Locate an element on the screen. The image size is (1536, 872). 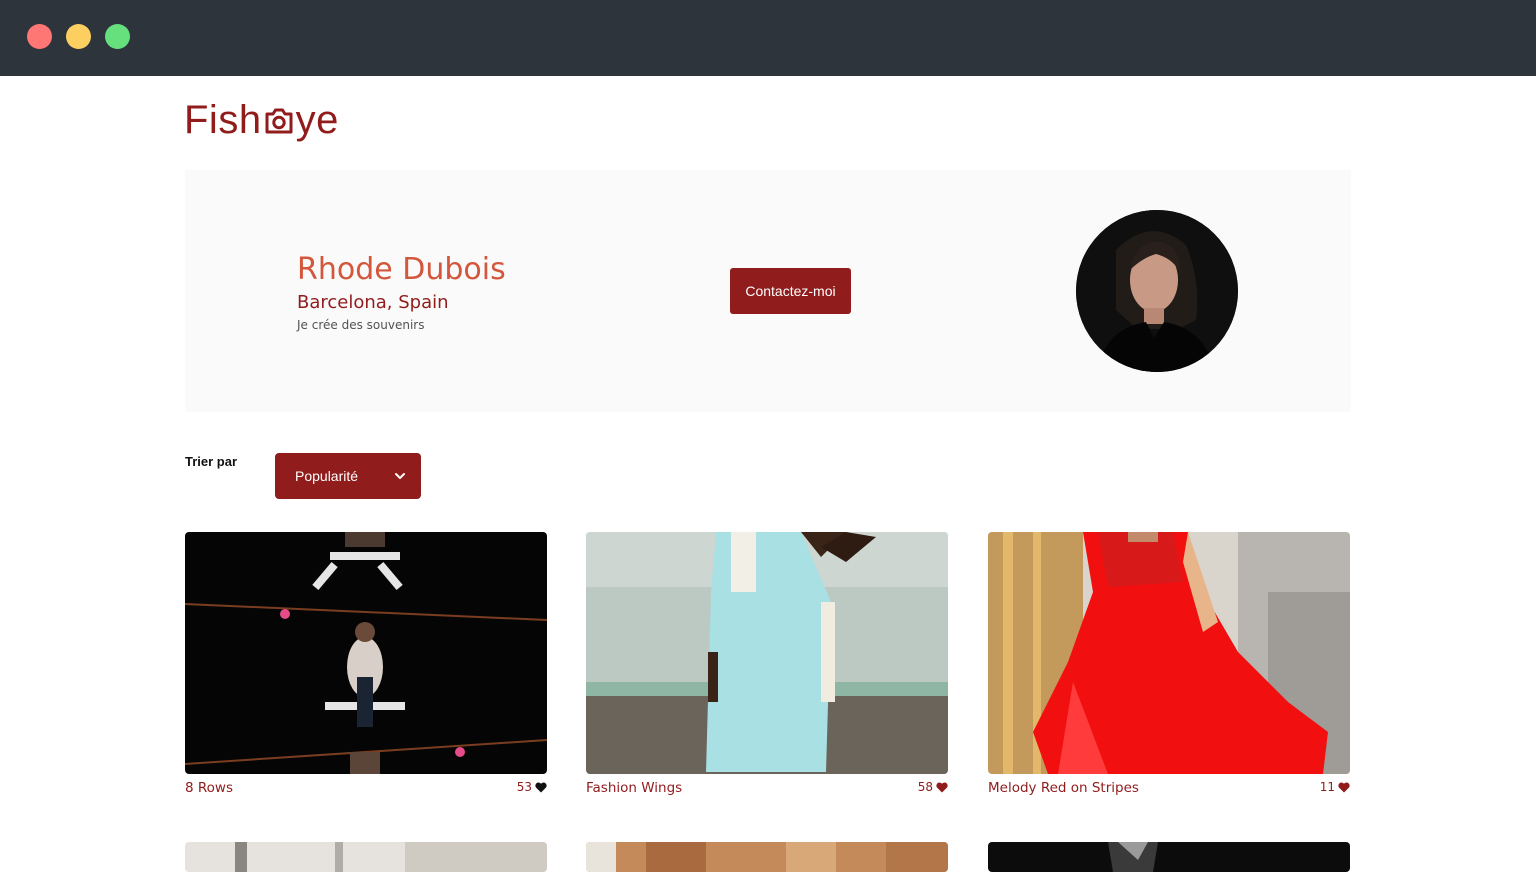
media-title: 8 Rows is located at coordinates (209, 788).